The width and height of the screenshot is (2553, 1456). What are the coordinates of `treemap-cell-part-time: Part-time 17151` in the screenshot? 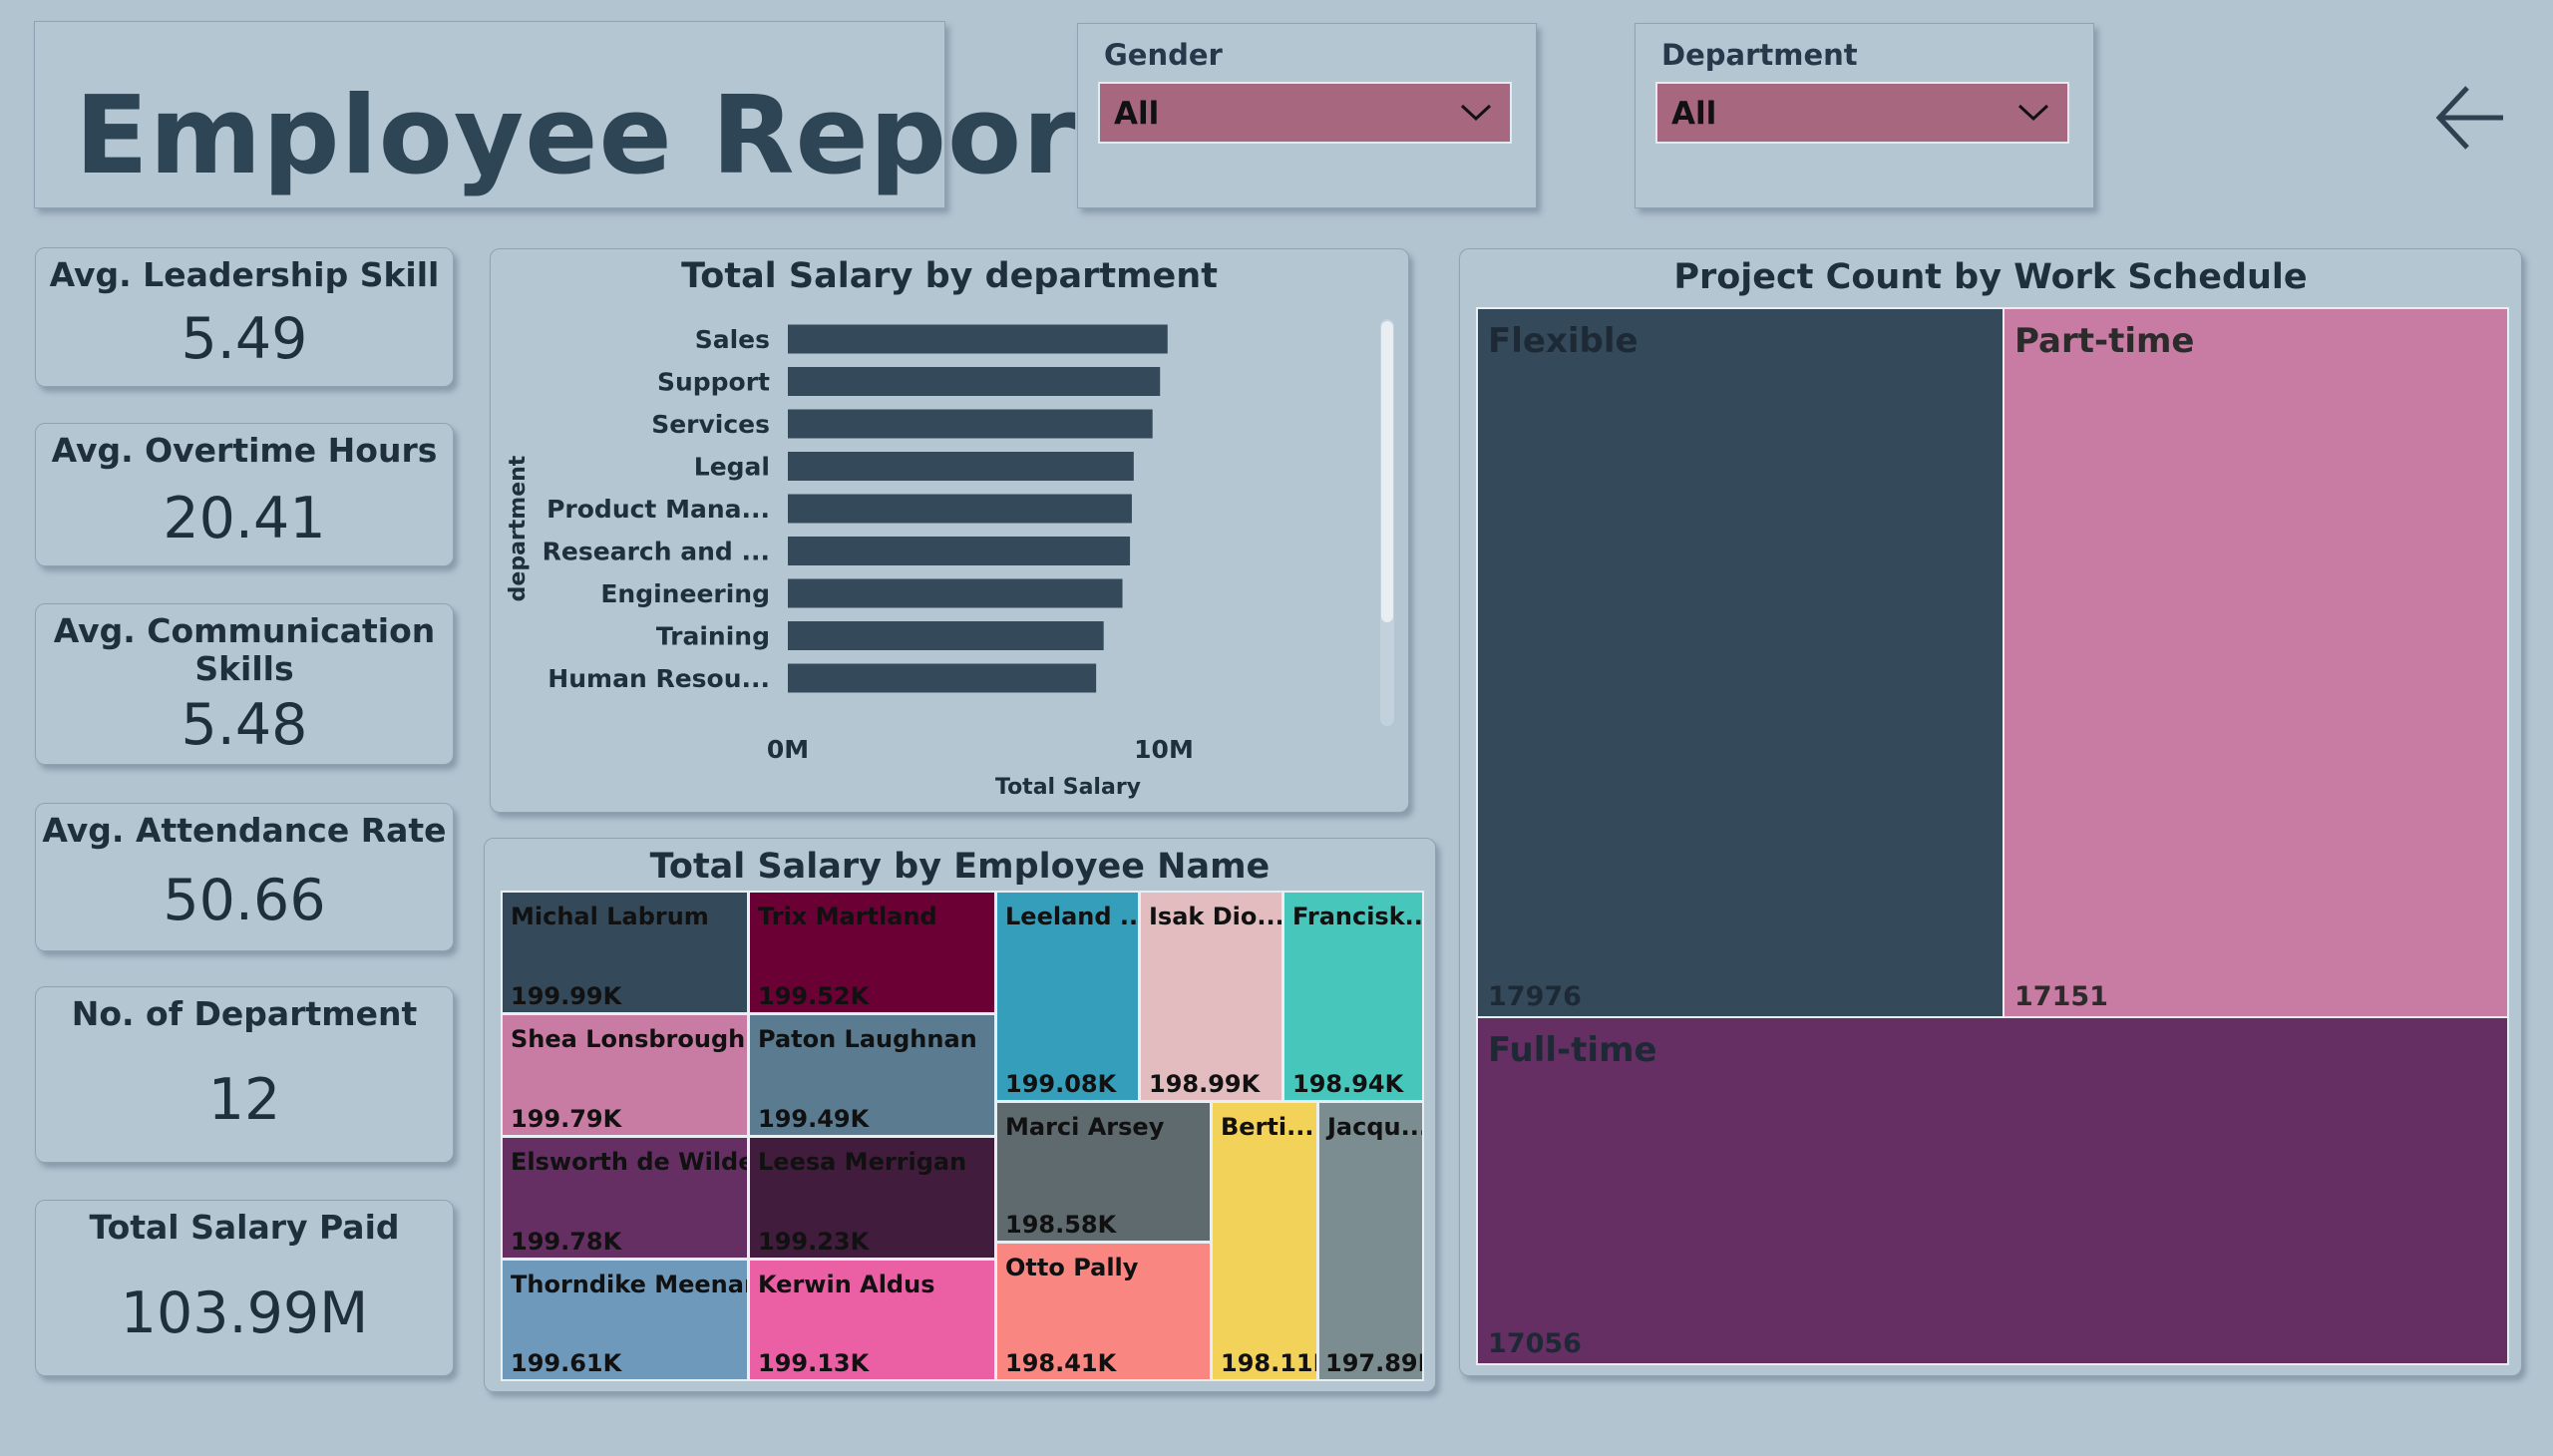 It's located at (2256, 662).